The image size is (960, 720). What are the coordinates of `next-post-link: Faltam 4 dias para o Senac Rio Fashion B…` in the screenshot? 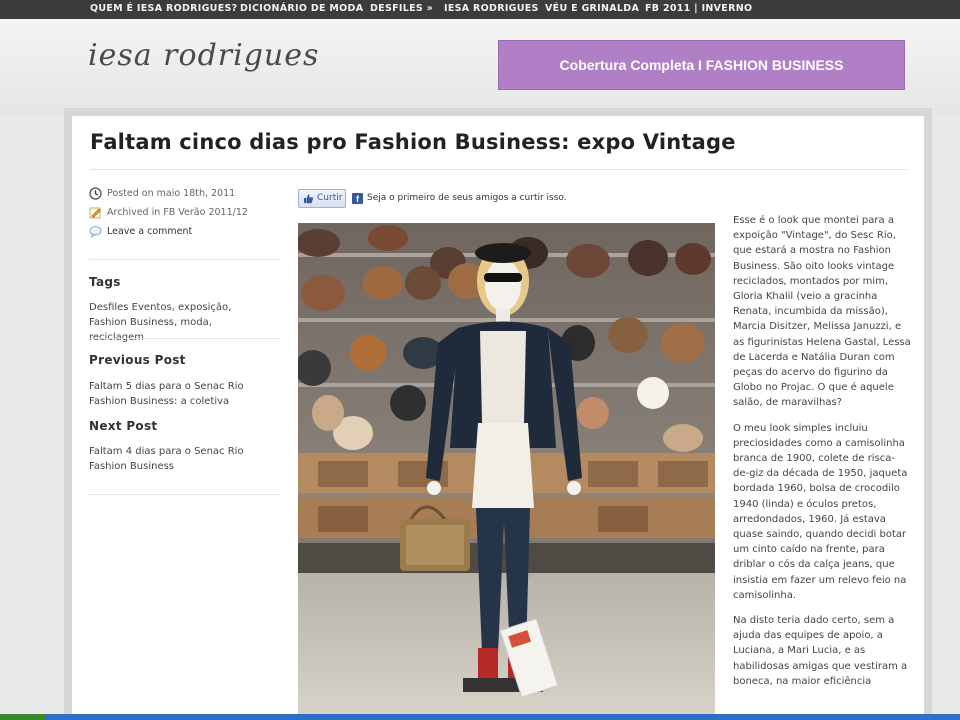 It's located at (178, 459).